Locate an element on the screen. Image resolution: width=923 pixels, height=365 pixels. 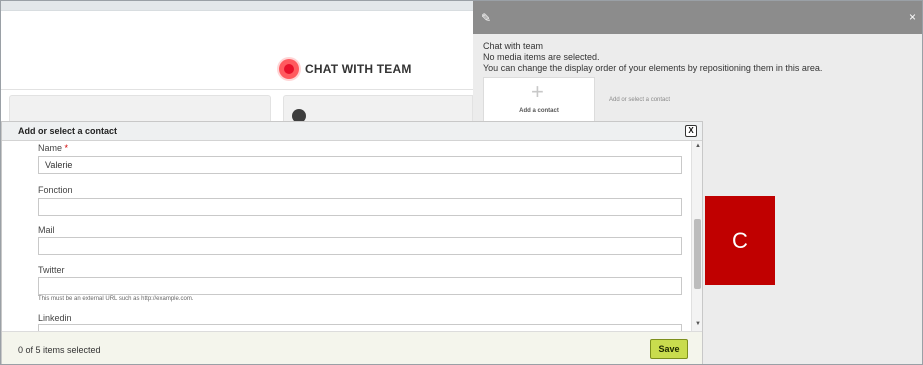
modal-header: Add or select a contact X is located at coordinates (352, 131).